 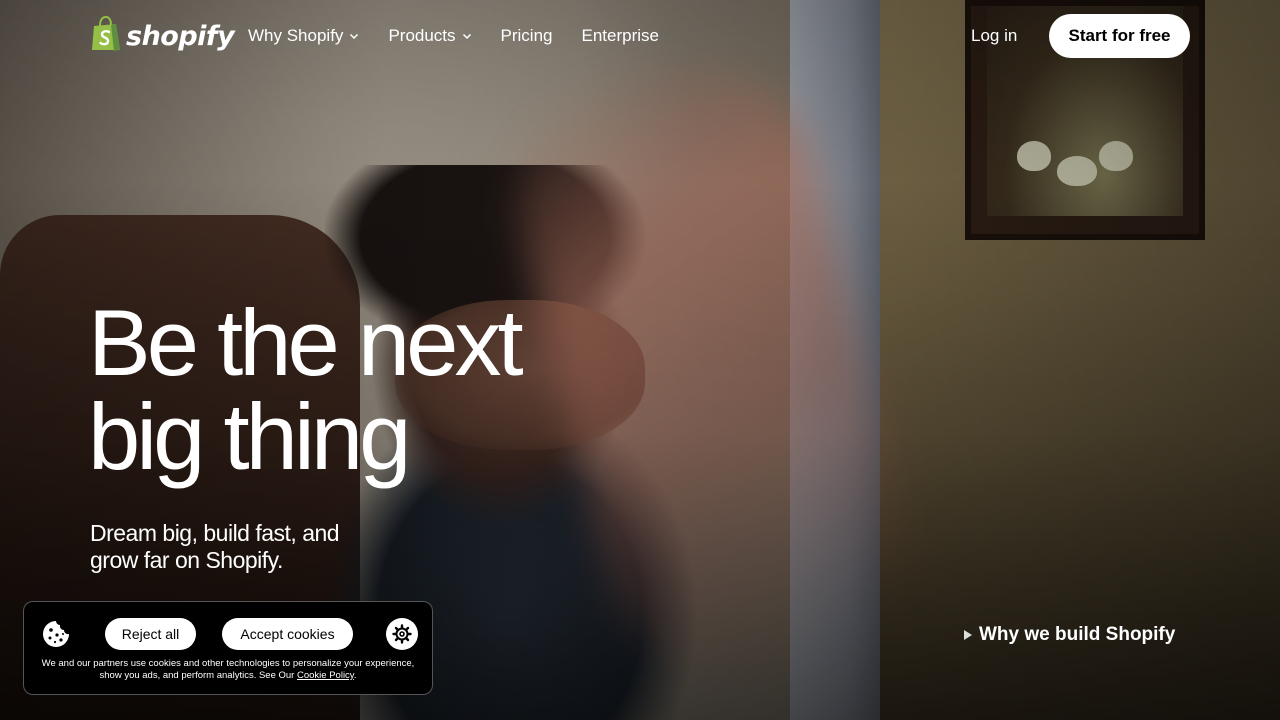 I want to click on why-we-build-video-link: Why we build Shopify, so click(x=1069, y=635).